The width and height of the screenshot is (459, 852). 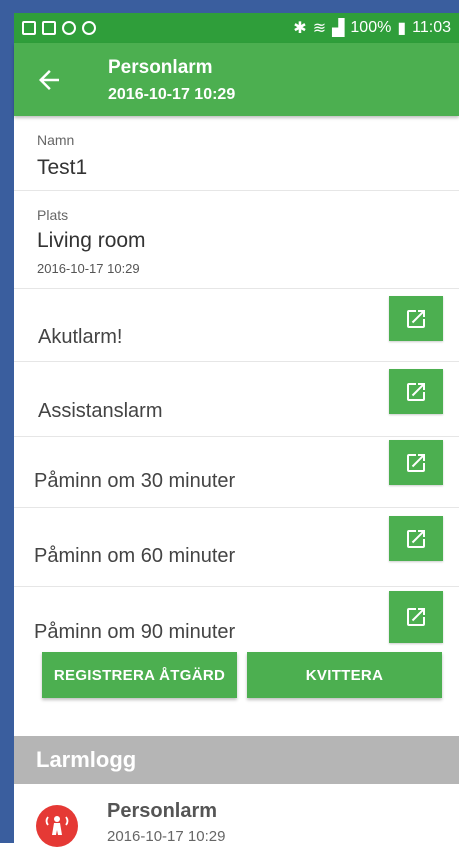 What do you see at coordinates (236, 760) in the screenshot?
I see `alarm-log-header: Larmlogg` at bounding box center [236, 760].